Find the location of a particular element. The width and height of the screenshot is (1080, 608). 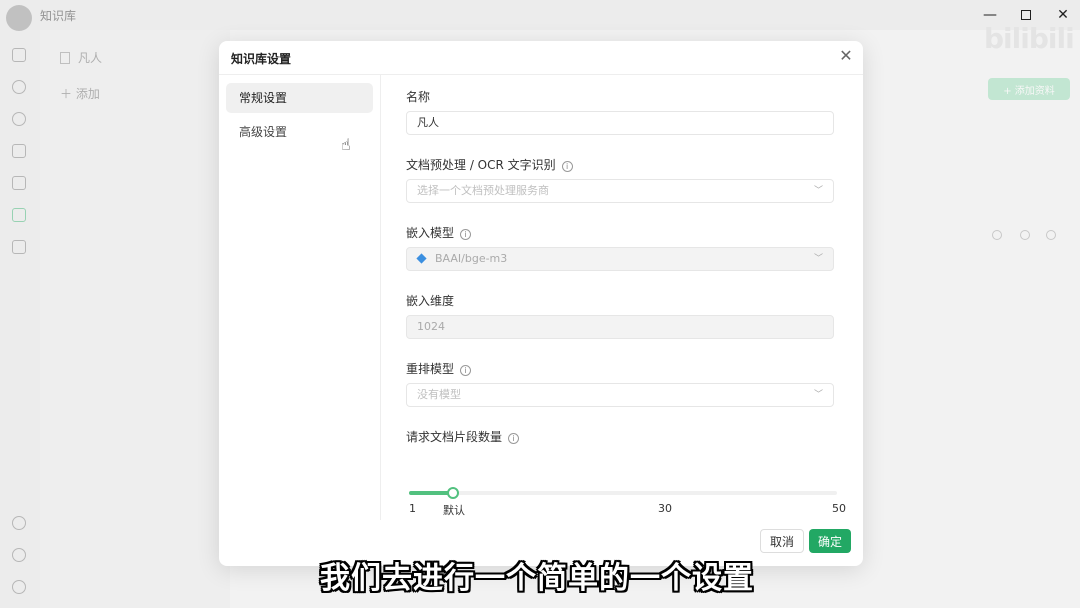

embed-model-label: 嵌入模型 i is located at coordinates (439, 232).